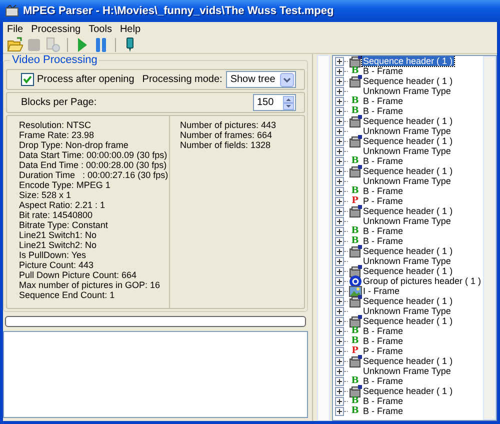  What do you see at coordinates (15, 44) in the screenshot?
I see `open-folder-icon` at bounding box center [15, 44].